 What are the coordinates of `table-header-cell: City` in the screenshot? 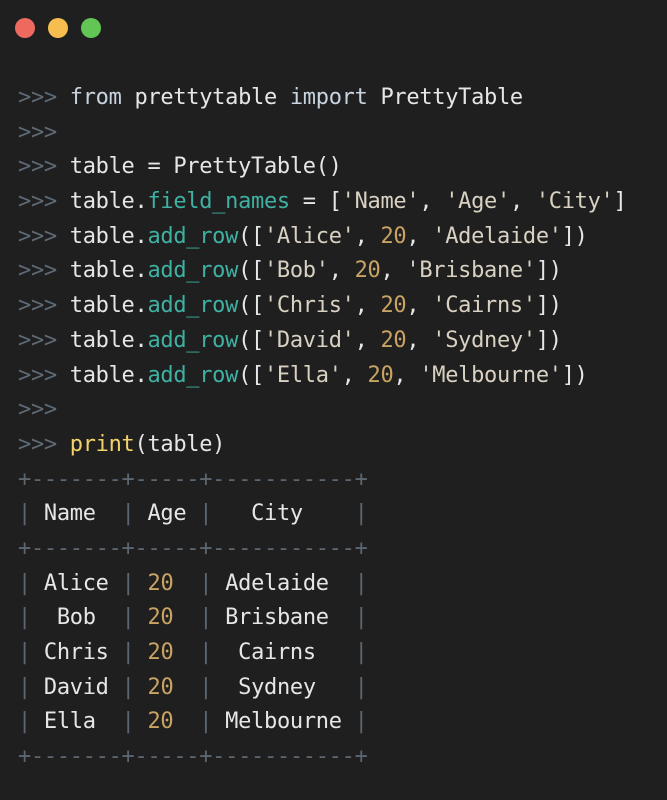 It's located at (277, 514).